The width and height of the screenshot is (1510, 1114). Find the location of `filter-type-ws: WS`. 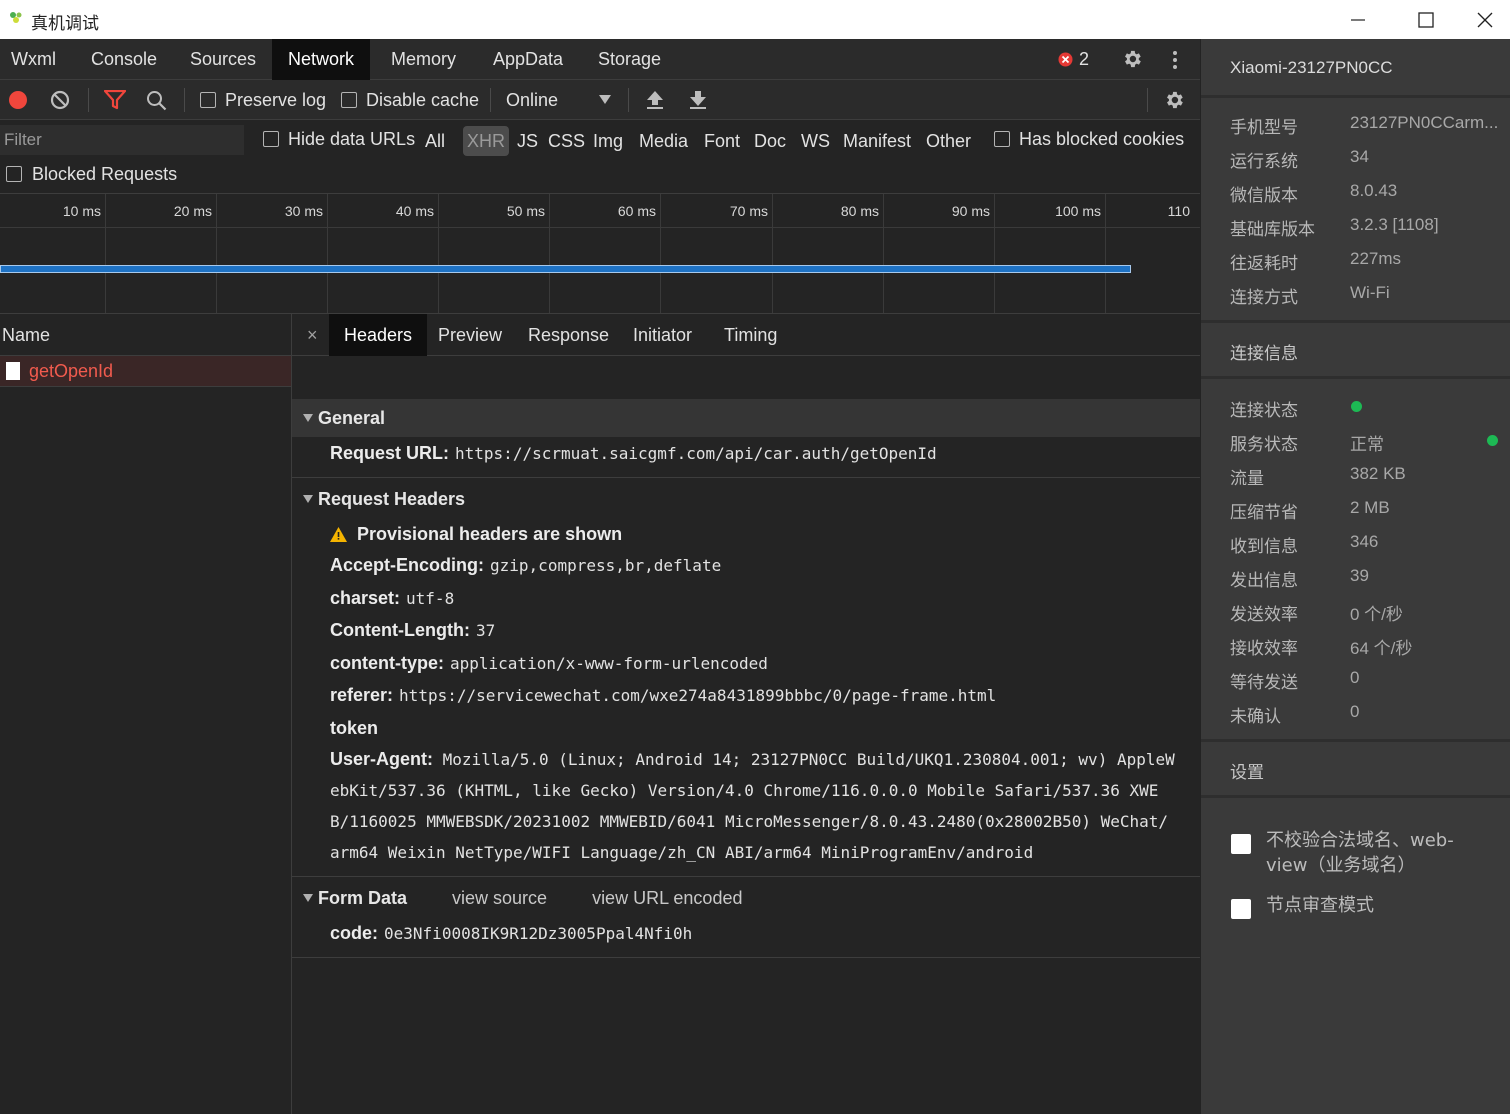

filter-type-ws: WS is located at coordinates (815, 141).